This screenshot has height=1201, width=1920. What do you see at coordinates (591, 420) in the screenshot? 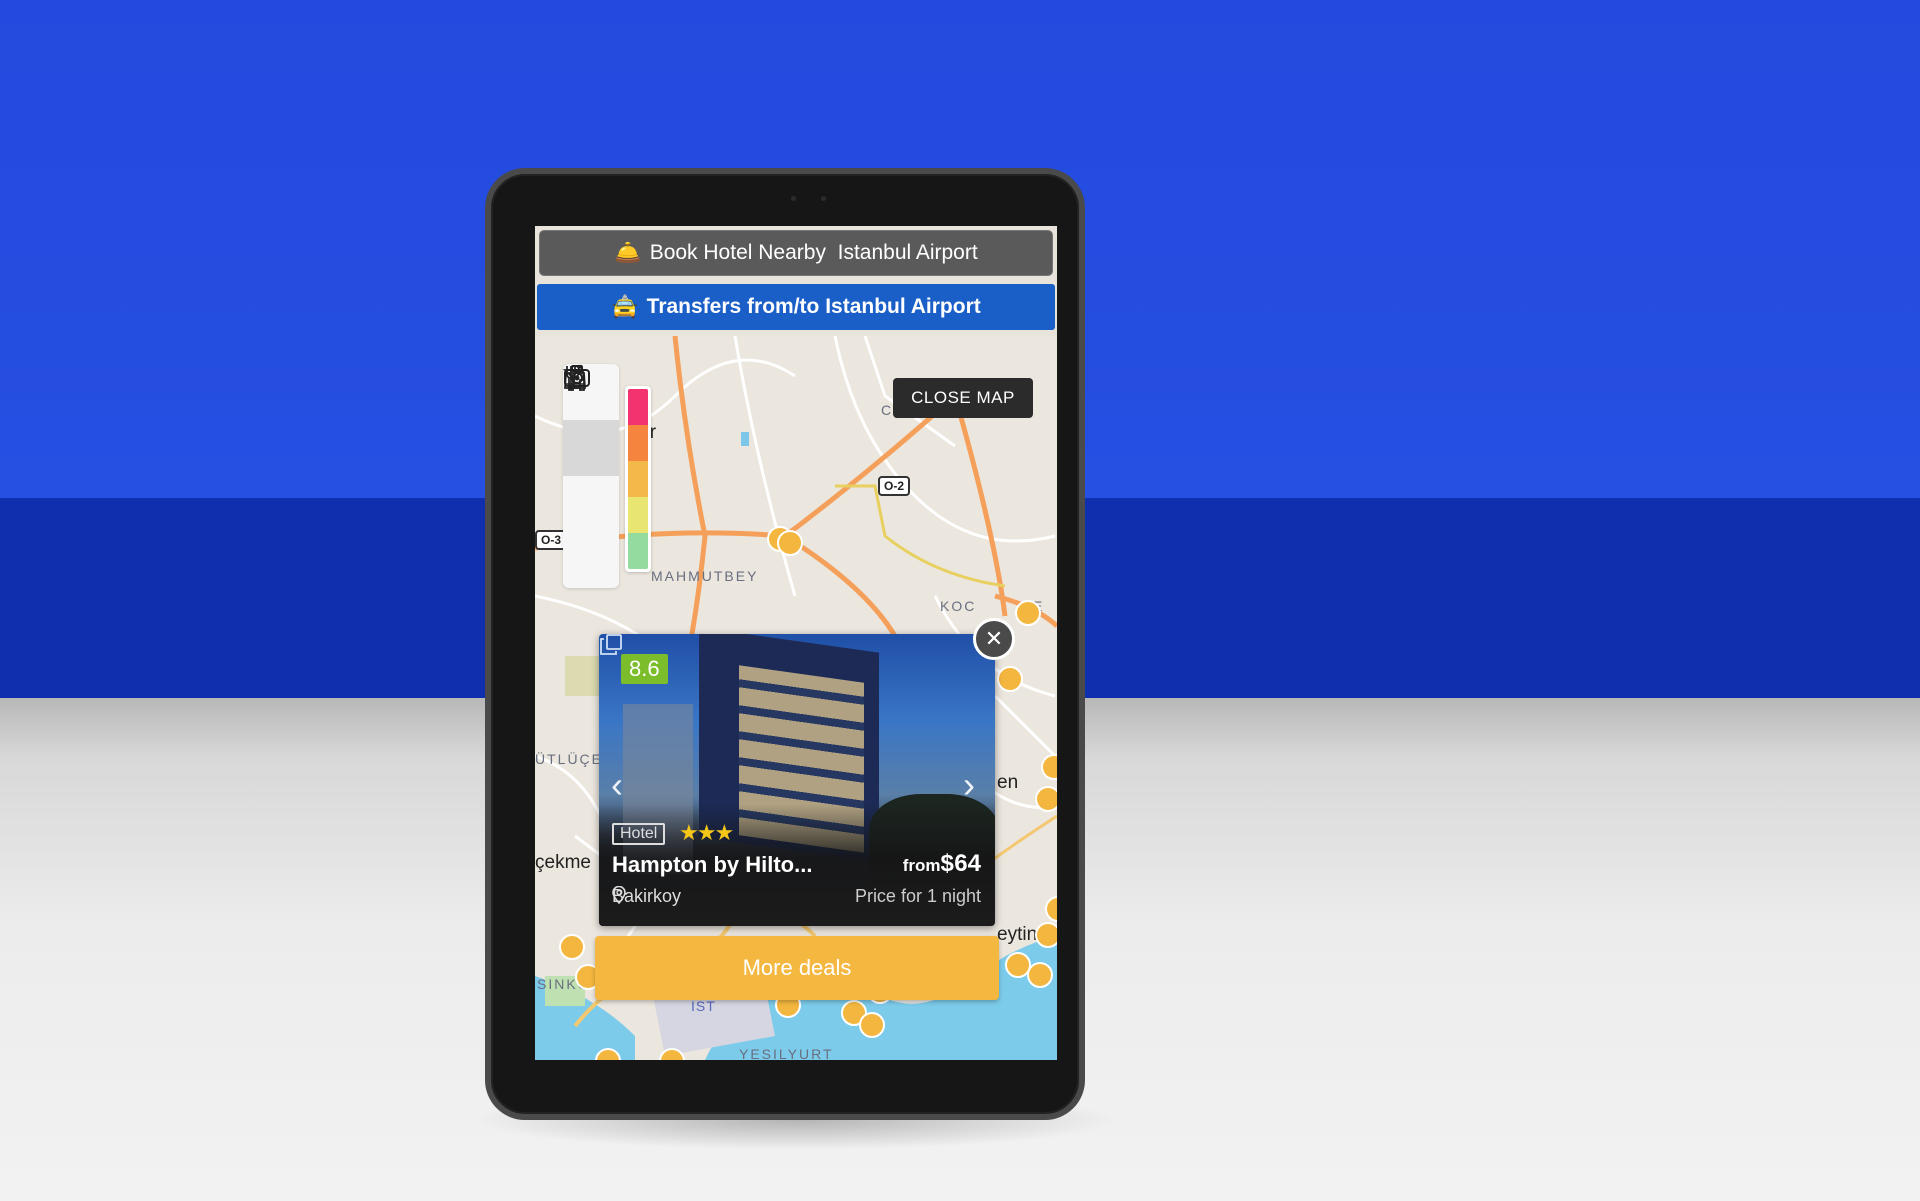
I see `filter-restaurants` at bounding box center [591, 420].